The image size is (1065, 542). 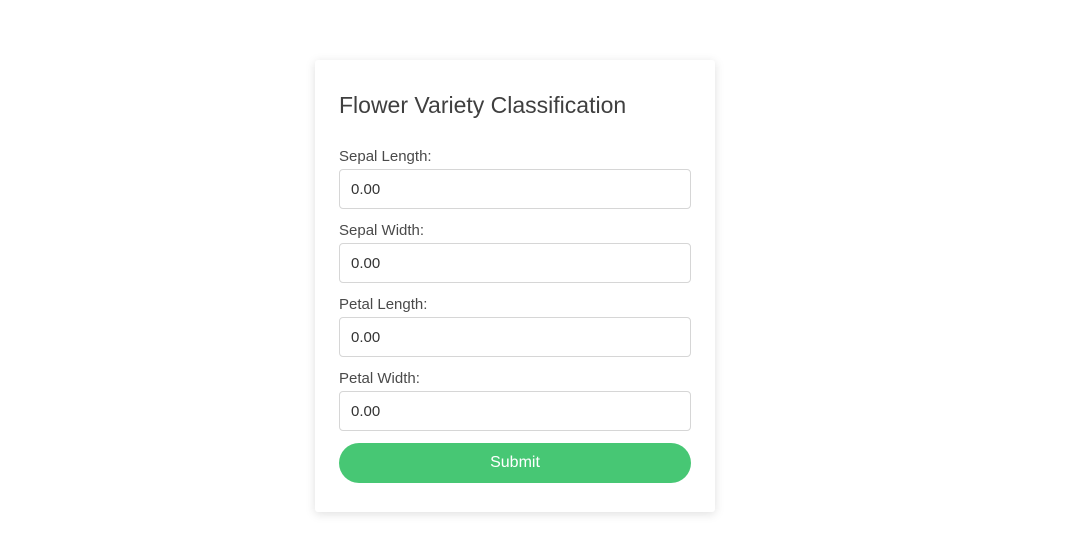 What do you see at coordinates (515, 263) in the screenshot?
I see `sepal-width-input` at bounding box center [515, 263].